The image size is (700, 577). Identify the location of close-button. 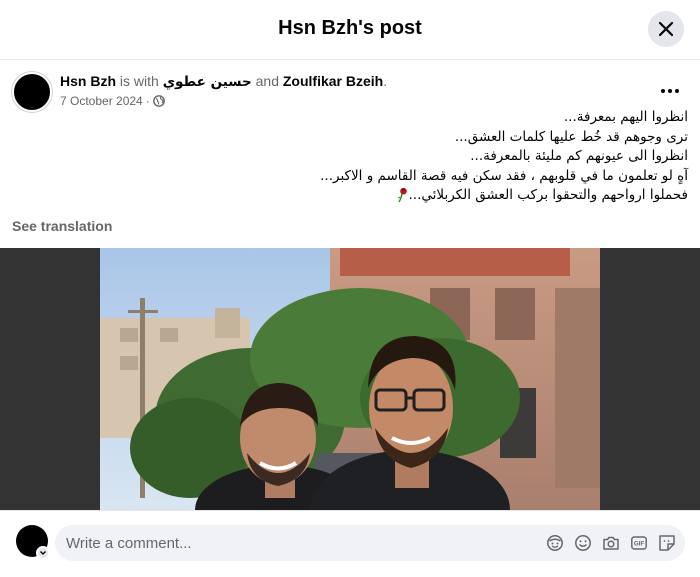
(666, 29).